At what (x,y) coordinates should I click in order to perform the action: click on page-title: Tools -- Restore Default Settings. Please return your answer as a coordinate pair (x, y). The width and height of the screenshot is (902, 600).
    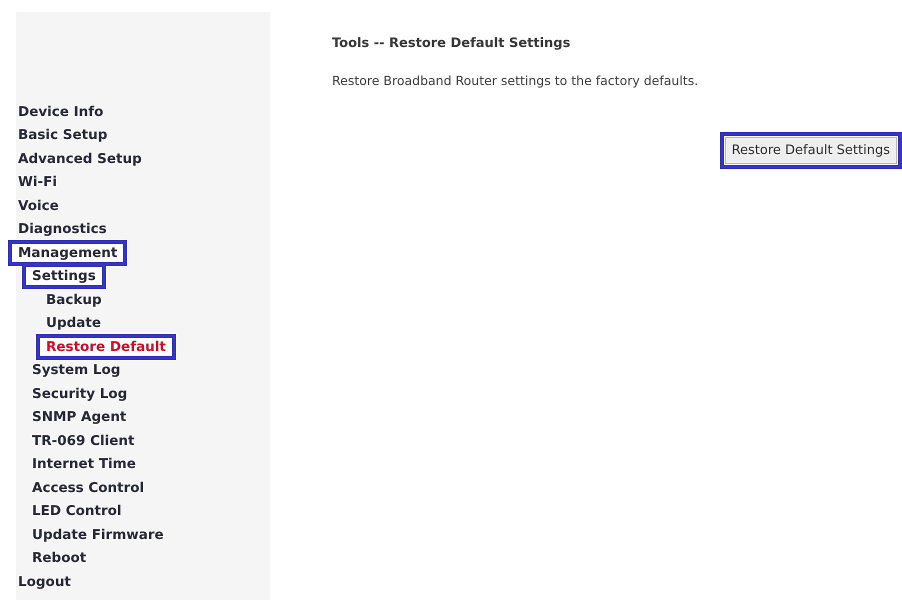
    Looking at the image, I should click on (452, 43).